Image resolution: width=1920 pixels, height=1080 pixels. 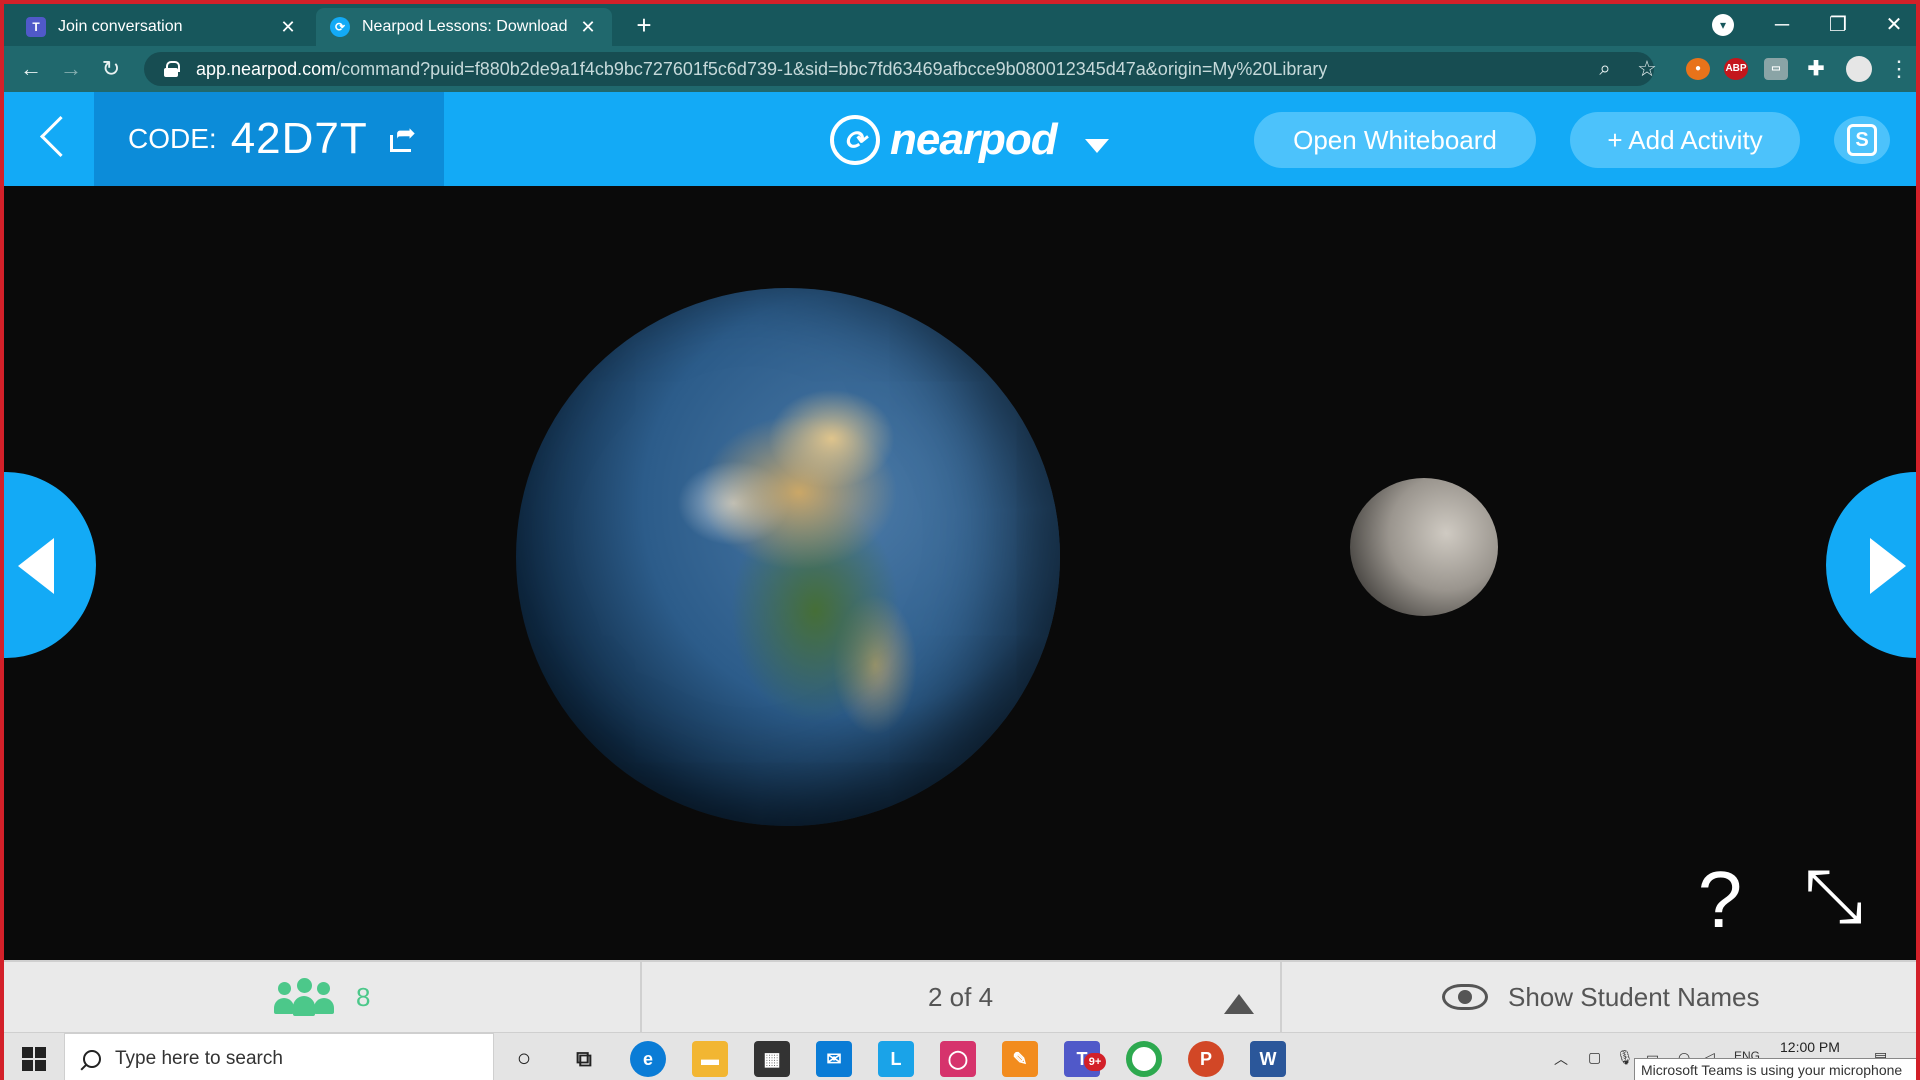 What do you see at coordinates (1239, 1004) in the screenshot?
I see `slide-overview-up-icon` at bounding box center [1239, 1004].